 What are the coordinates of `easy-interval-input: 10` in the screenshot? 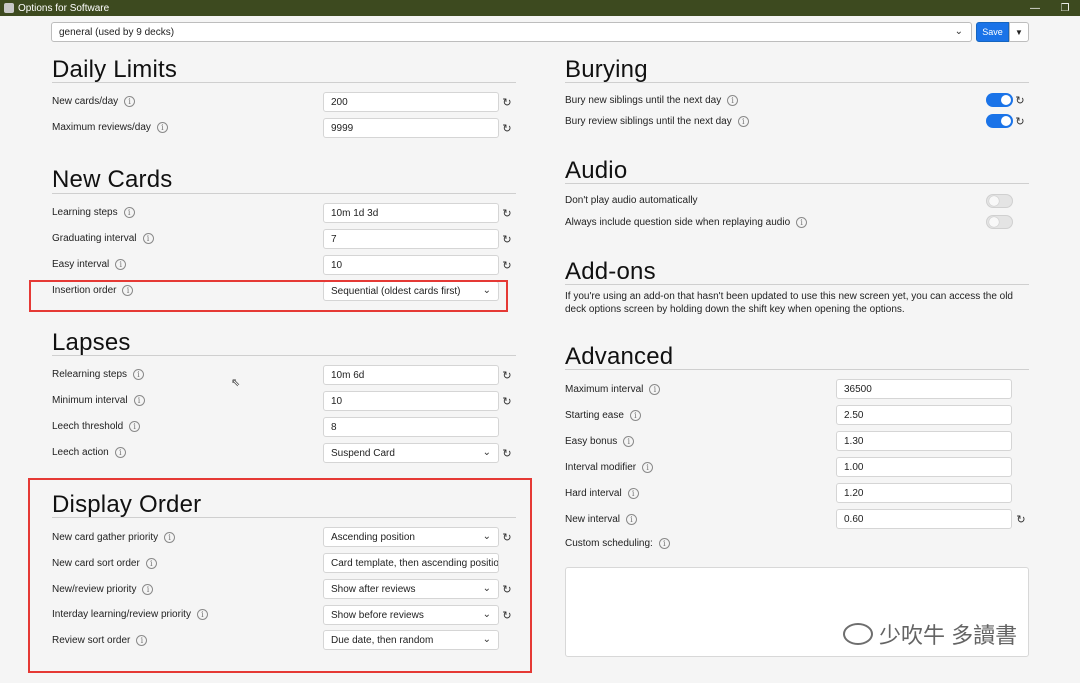 It's located at (411, 265).